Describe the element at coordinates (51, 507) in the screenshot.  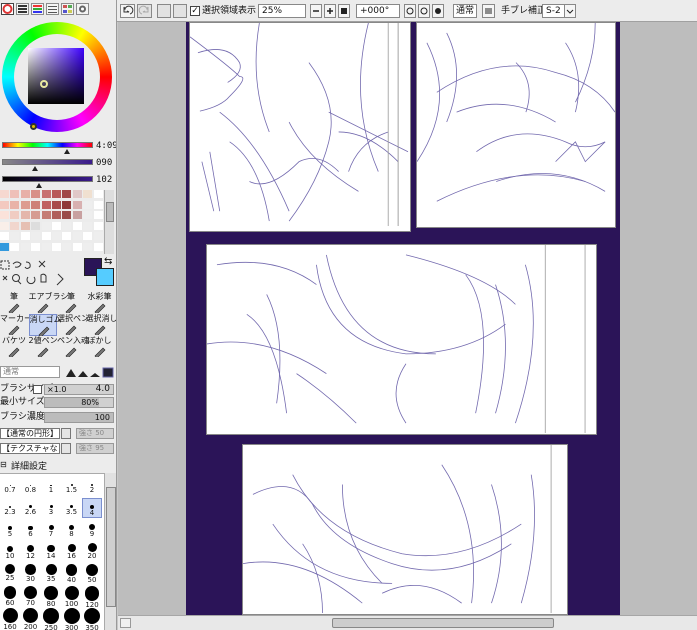
I see `brush-size-preset: 3` at that location.